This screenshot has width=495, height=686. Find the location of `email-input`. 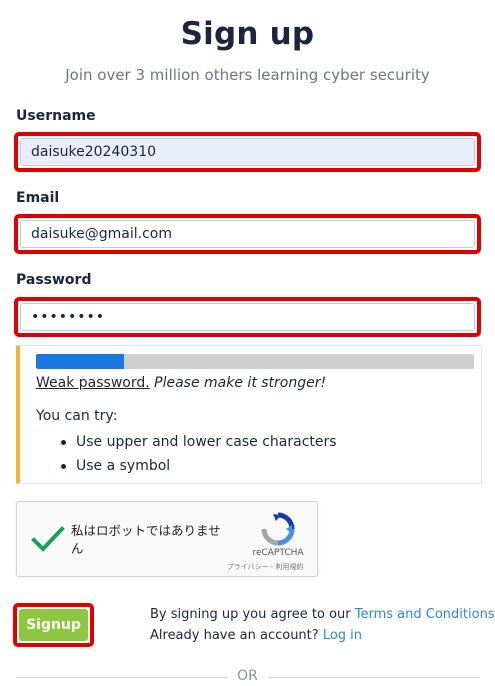

email-input is located at coordinates (247, 234).